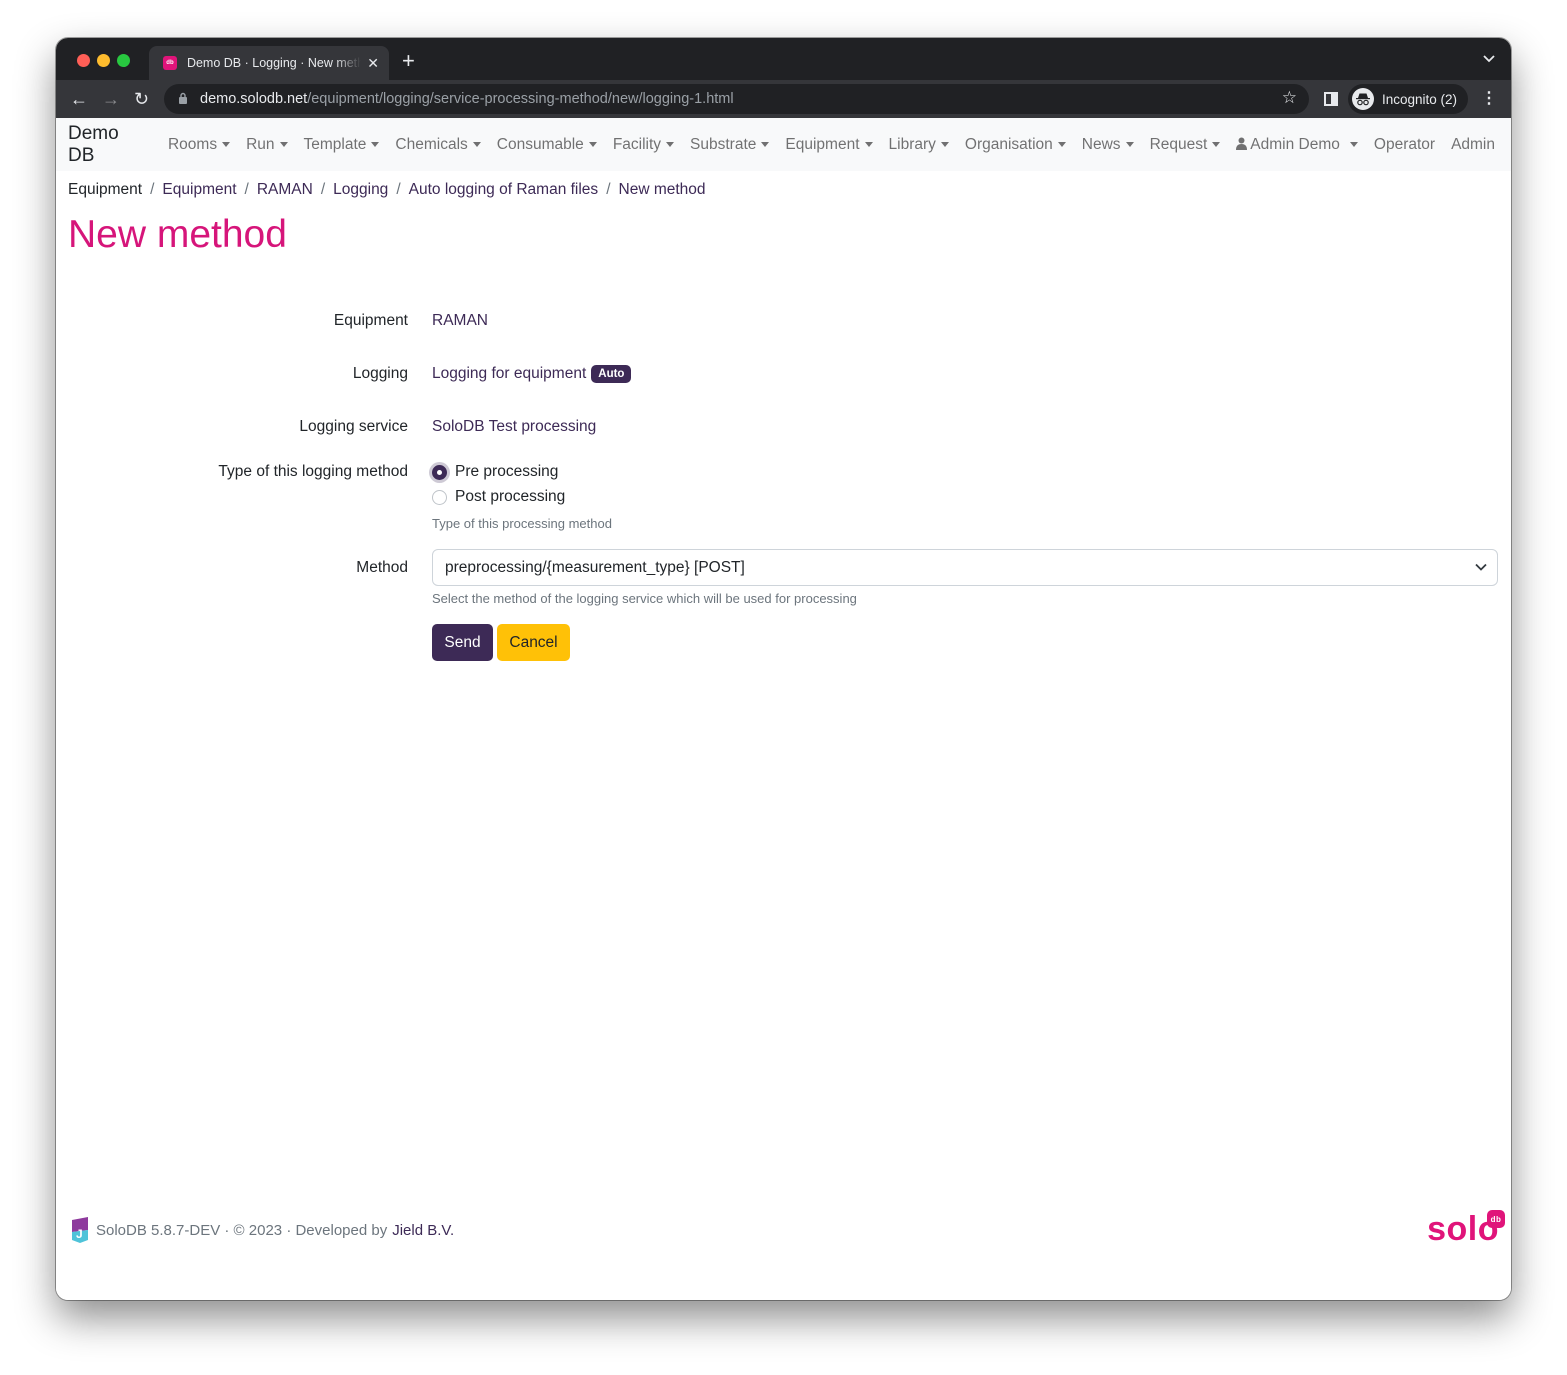  I want to click on radio-post-processing: Post processing, so click(498, 497).